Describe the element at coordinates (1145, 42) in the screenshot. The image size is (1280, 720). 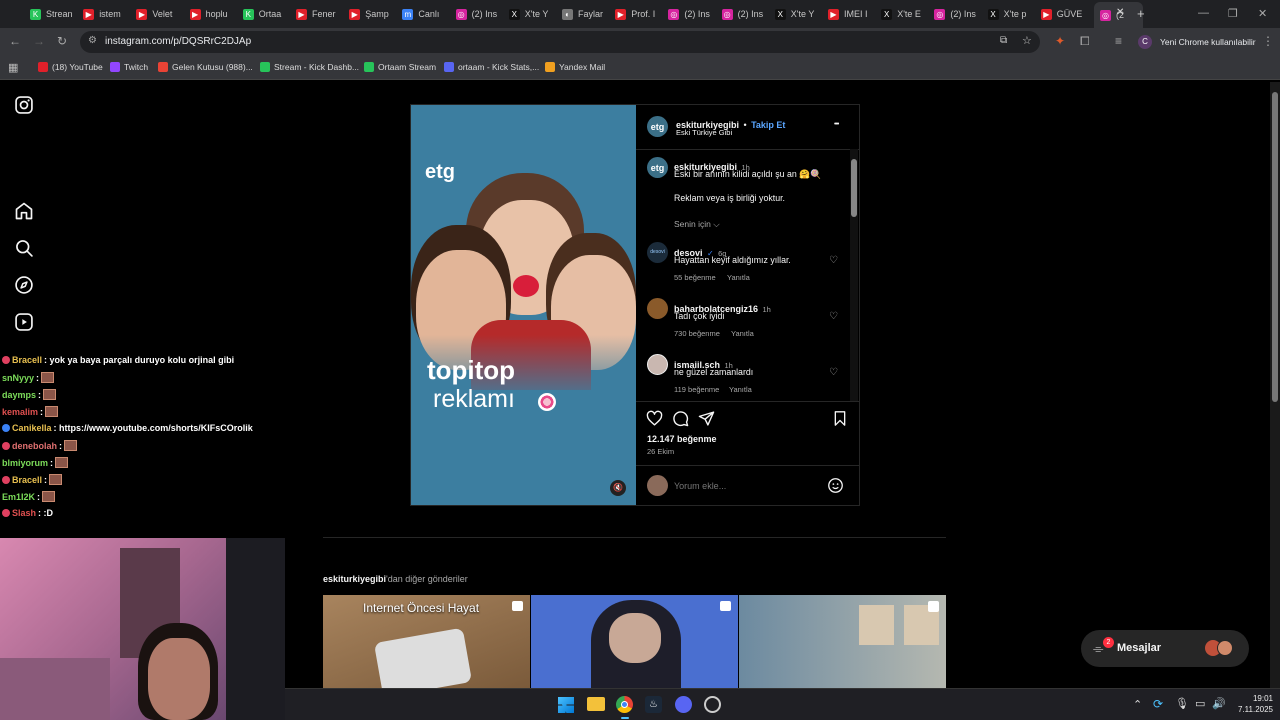
I see `profile-avatar: C` at that location.